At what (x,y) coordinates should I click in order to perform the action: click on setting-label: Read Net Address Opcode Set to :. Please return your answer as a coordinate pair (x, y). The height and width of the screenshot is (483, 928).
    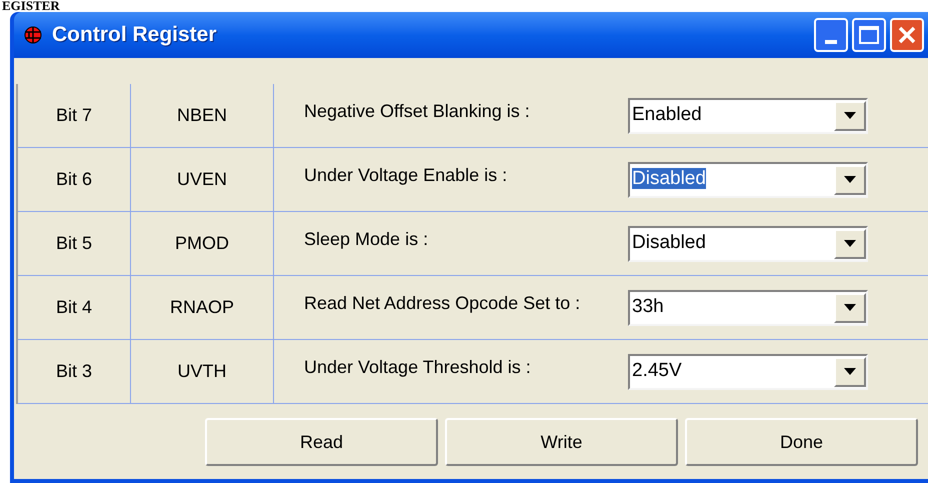
    Looking at the image, I should click on (442, 303).